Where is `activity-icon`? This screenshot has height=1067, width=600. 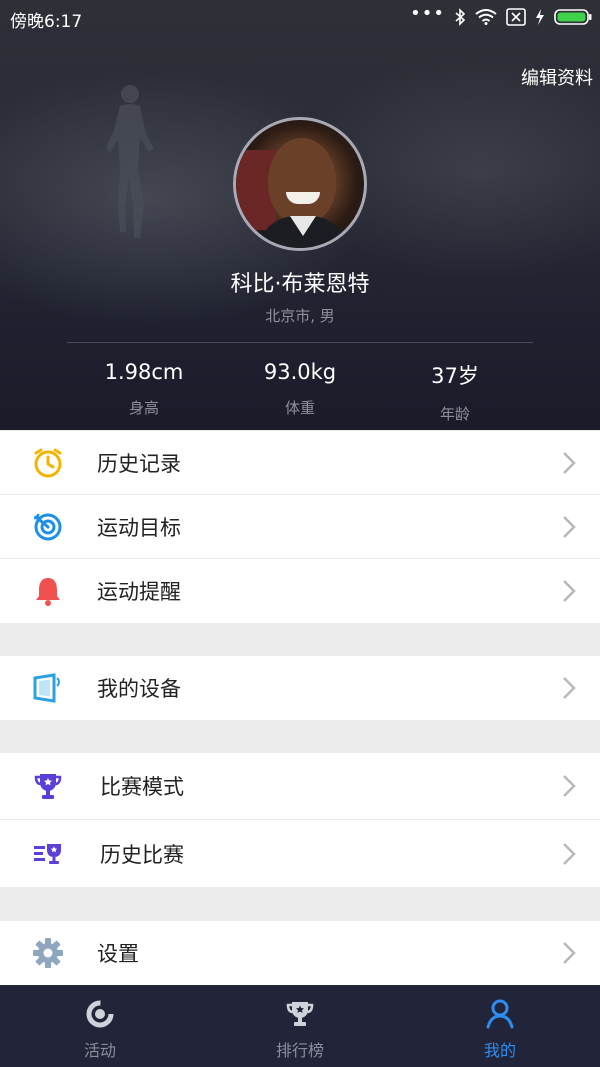
activity-icon is located at coordinates (100, 1014).